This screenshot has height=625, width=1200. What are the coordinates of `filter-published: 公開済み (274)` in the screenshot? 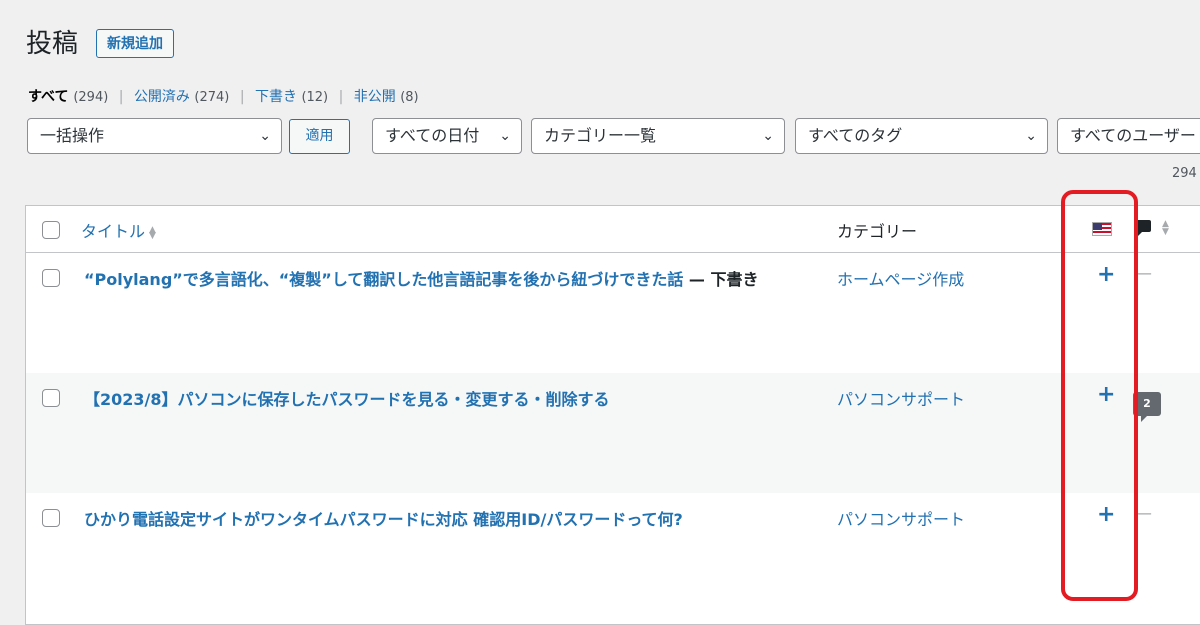 It's located at (181, 97).